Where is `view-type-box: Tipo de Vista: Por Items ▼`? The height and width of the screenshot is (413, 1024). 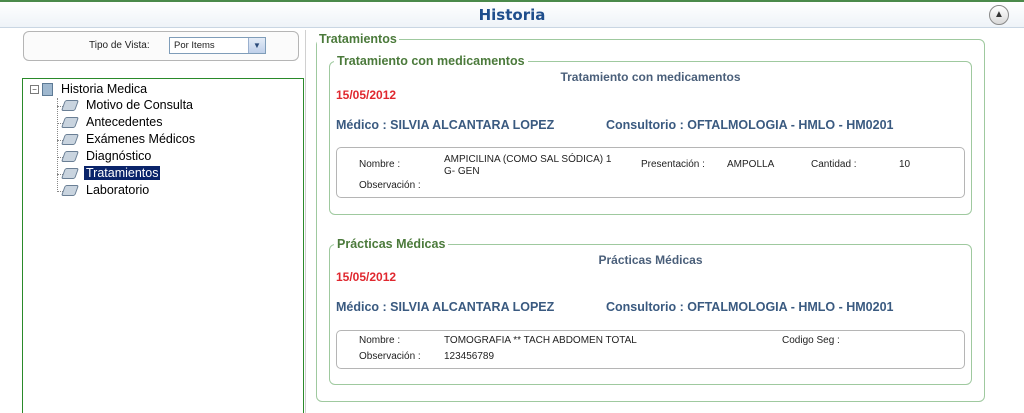
view-type-box: Tipo de Vista: Por Items ▼ is located at coordinates (161, 46).